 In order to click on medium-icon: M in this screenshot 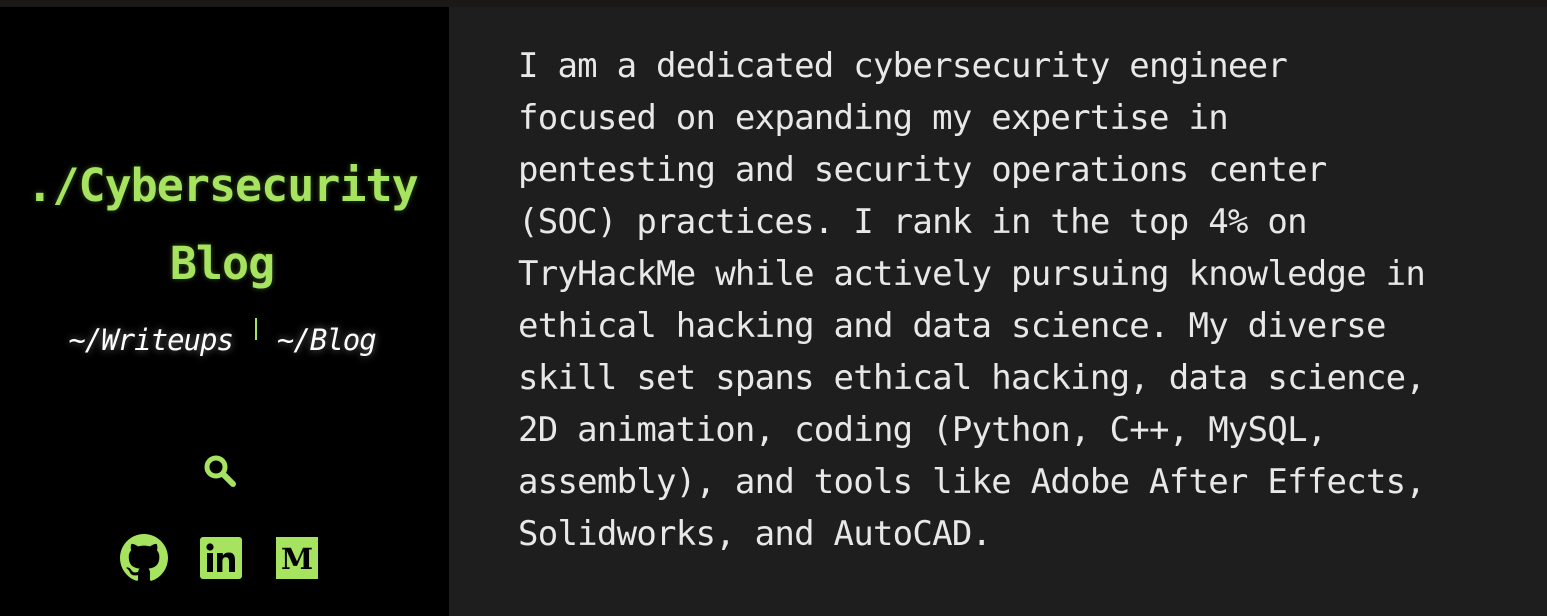, I will do `click(300, 561)`.